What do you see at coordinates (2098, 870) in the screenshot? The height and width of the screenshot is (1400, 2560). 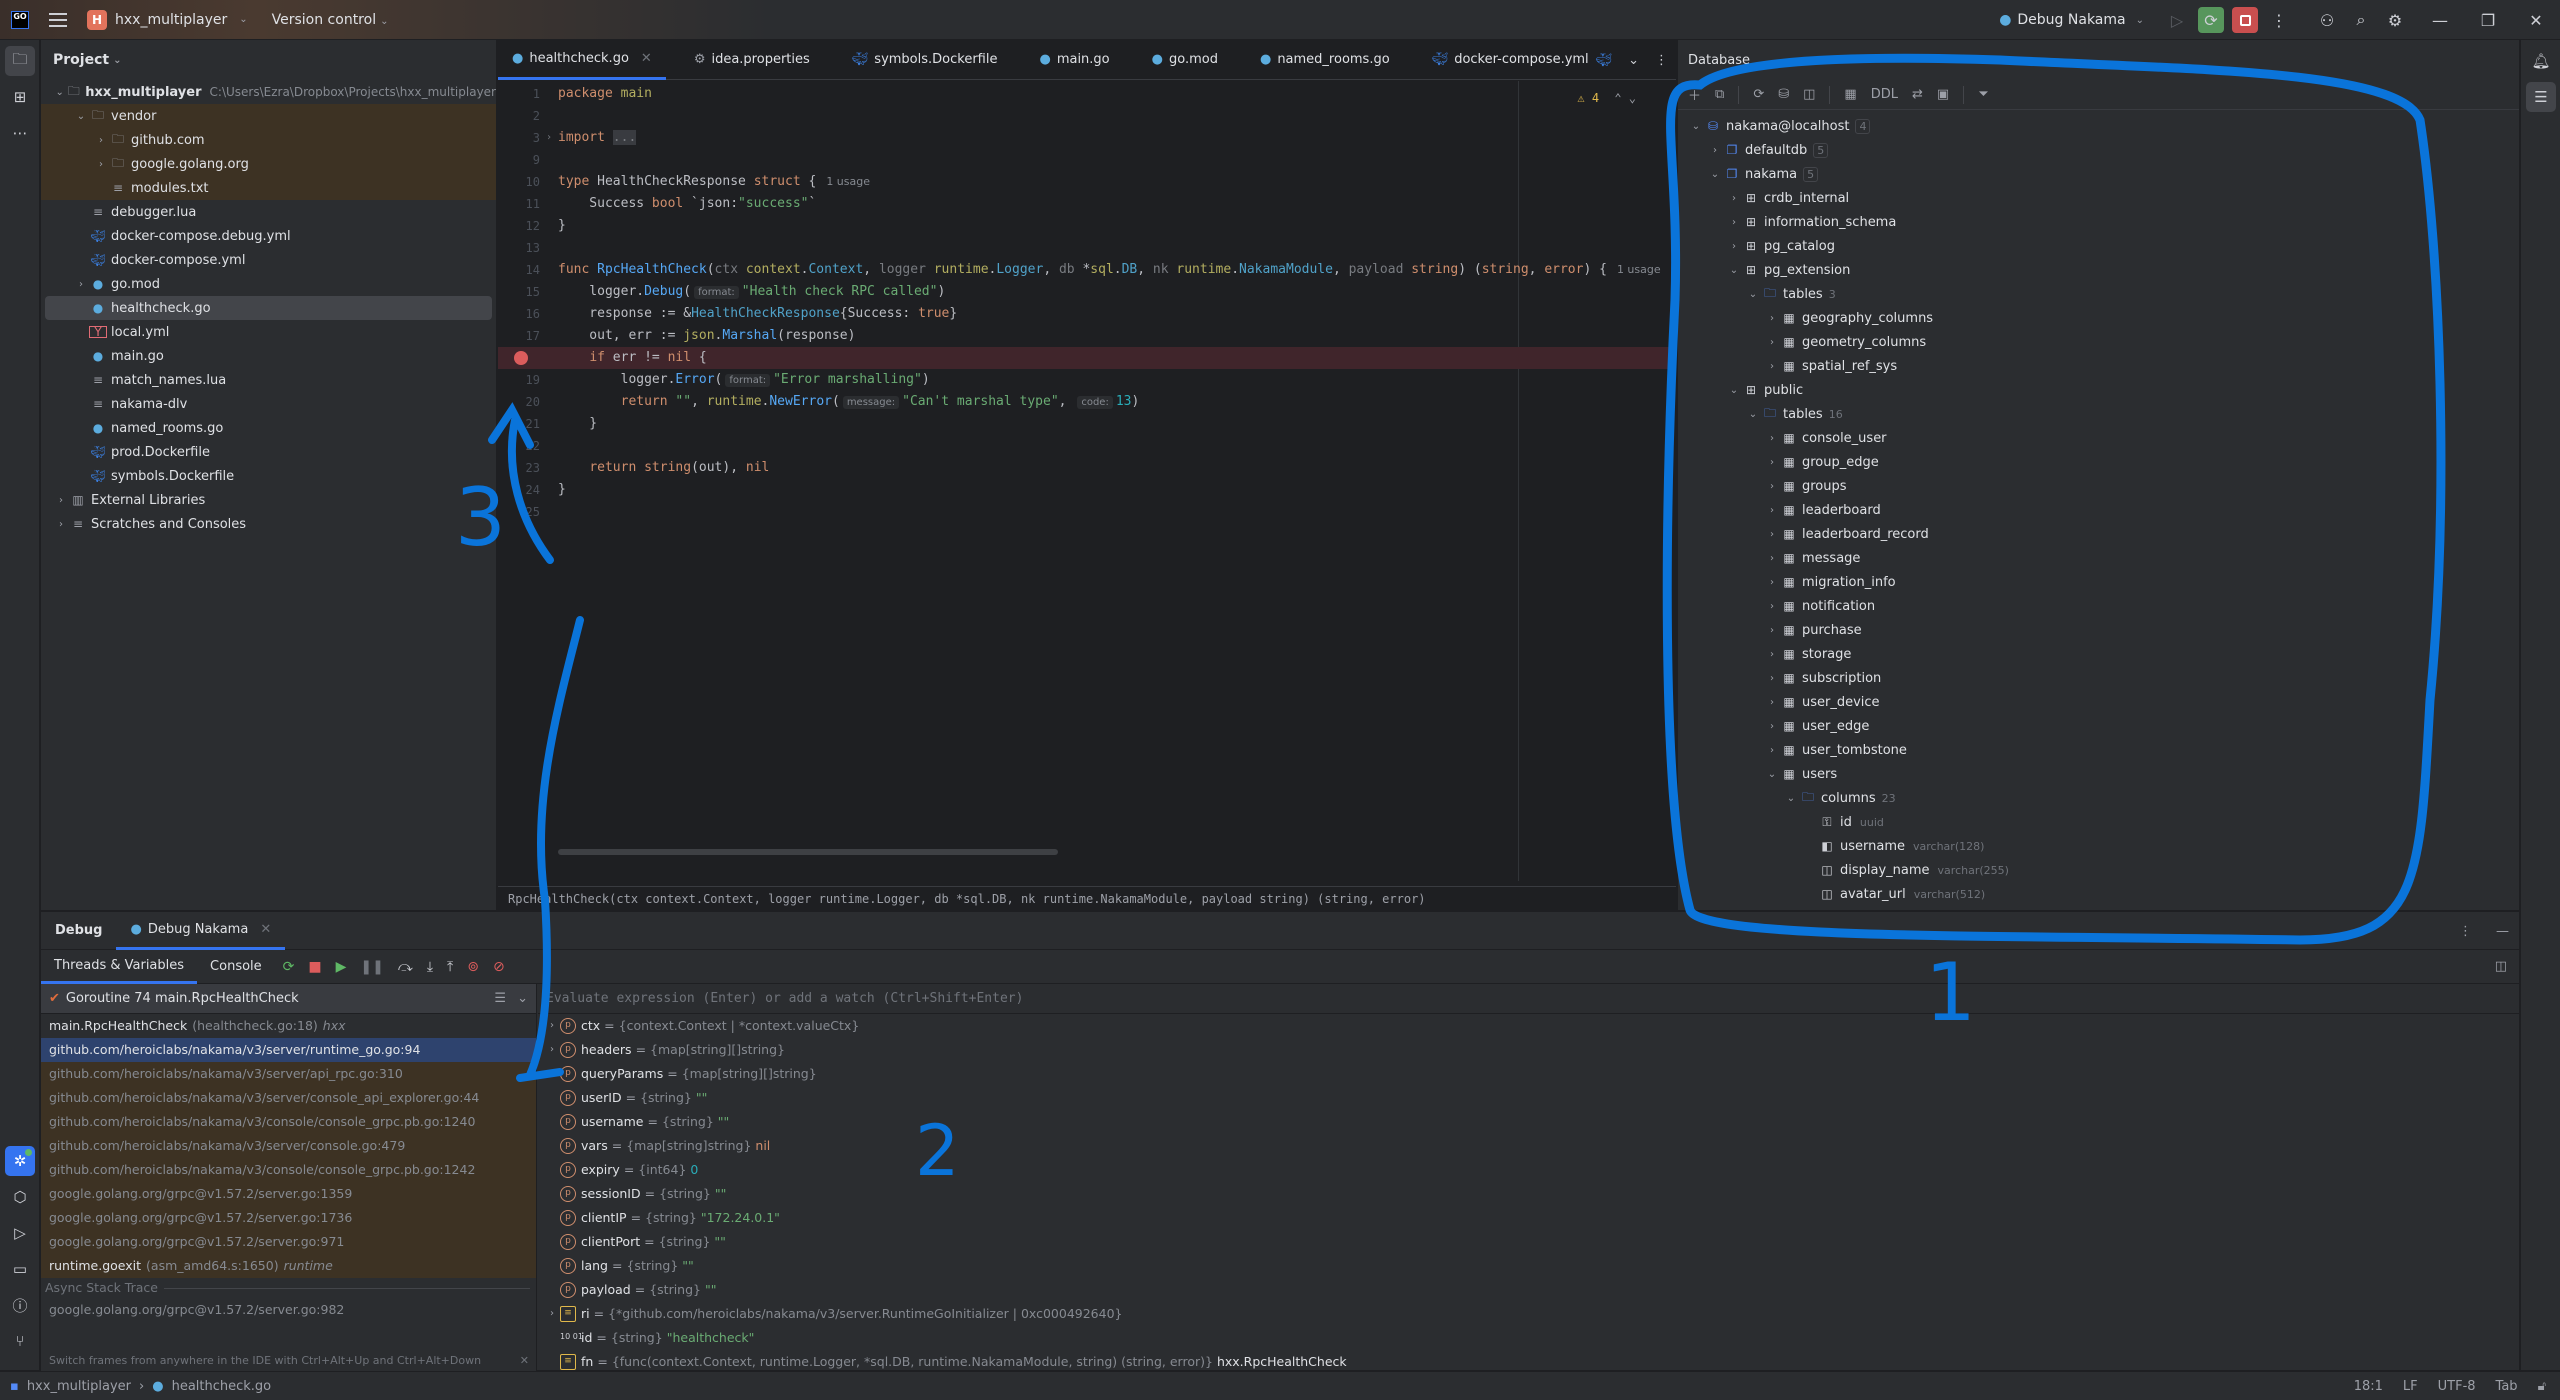 I see `database-tree-item: ◫ display_name varchar(255)` at bounding box center [2098, 870].